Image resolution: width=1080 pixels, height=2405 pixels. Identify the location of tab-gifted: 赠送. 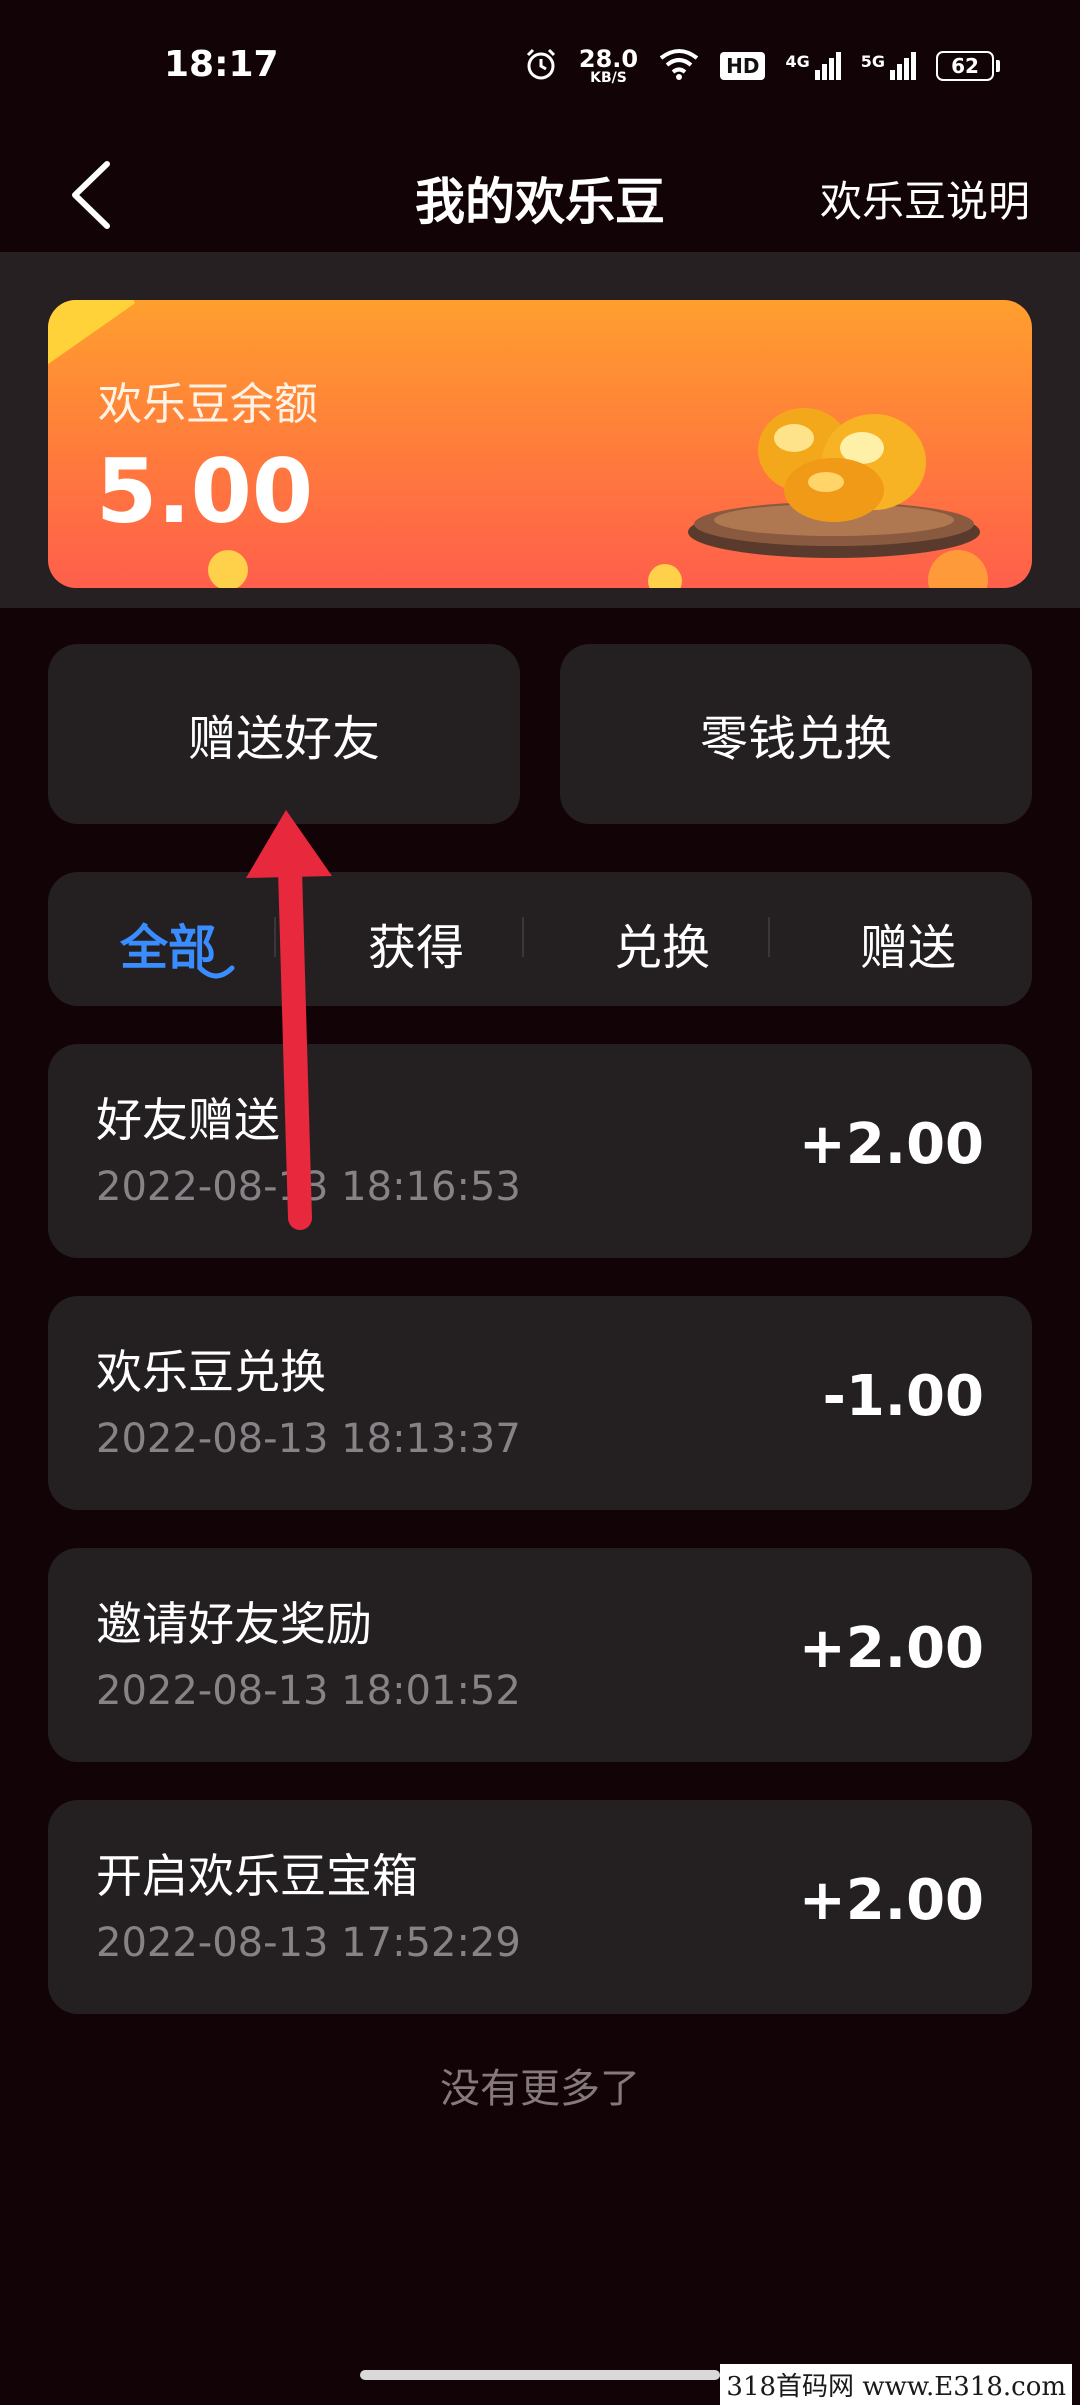
(908, 943).